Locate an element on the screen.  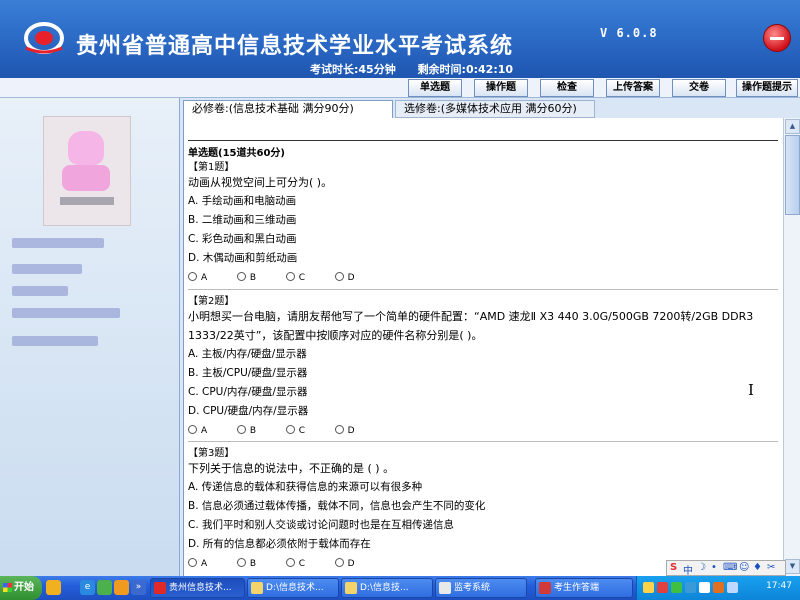
punctuation-icon: • is located at coordinates (714, 567).